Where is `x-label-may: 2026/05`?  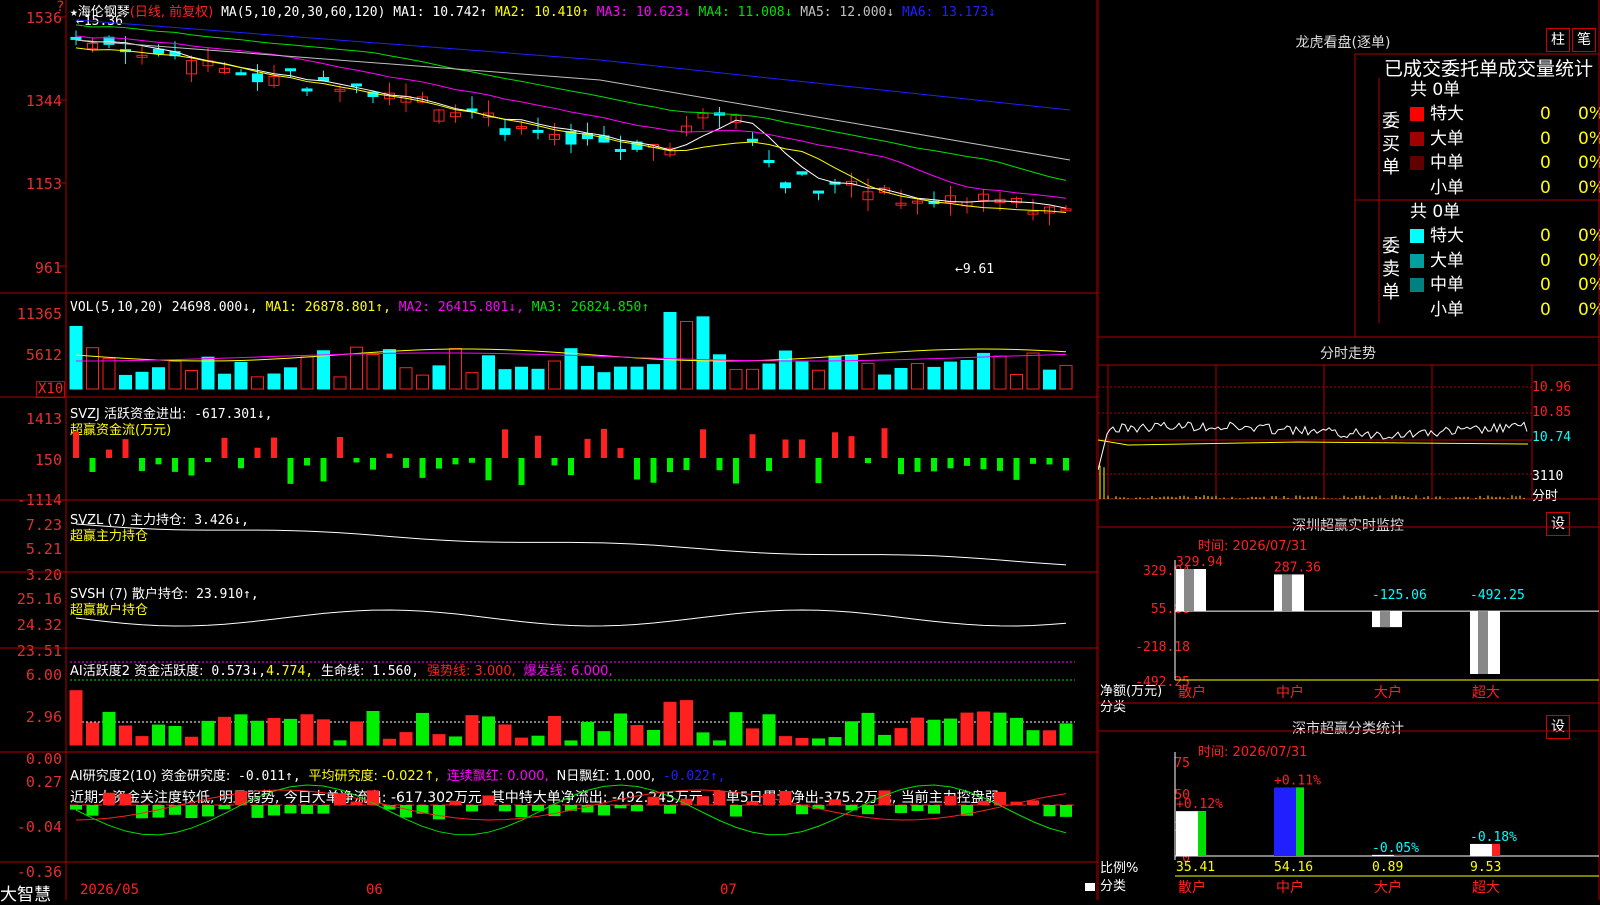
x-label-may: 2026/05 is located at coordinates (110, 890).